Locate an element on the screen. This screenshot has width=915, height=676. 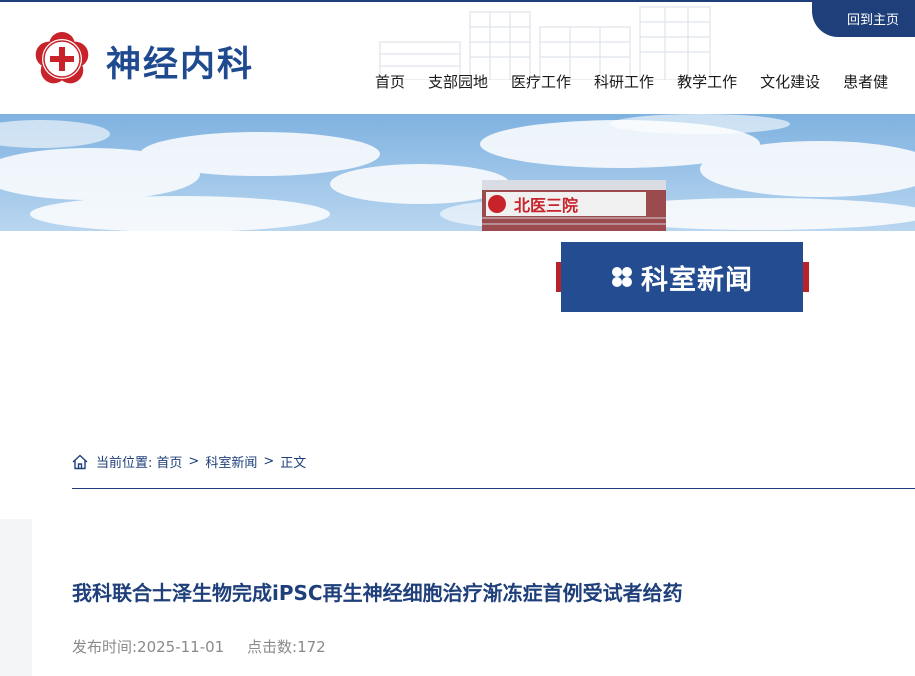
breadcrumb-prefix: 当前位置: is located at coordinates (124, 463).